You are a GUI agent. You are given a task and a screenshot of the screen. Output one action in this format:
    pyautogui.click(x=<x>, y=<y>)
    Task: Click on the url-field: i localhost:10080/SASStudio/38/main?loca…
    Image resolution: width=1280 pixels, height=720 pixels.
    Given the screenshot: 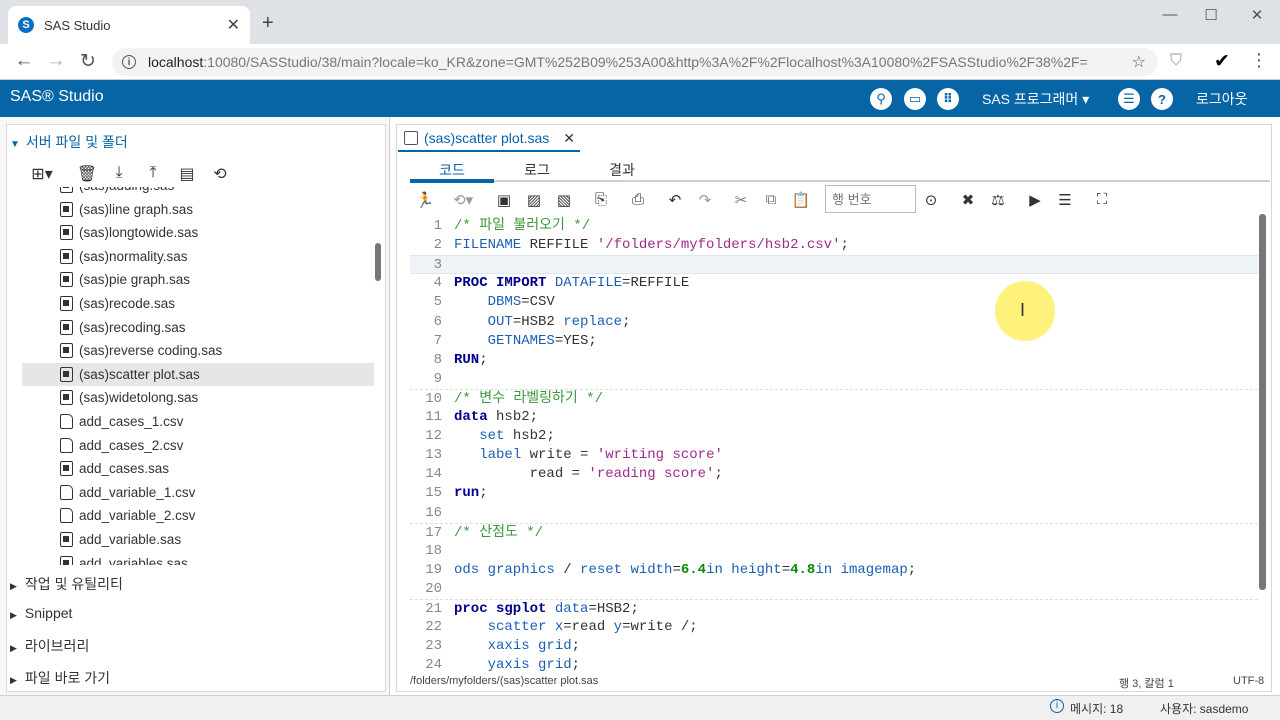 What is the action you would take?
    pyautogui.click(x=635, y=62)
    